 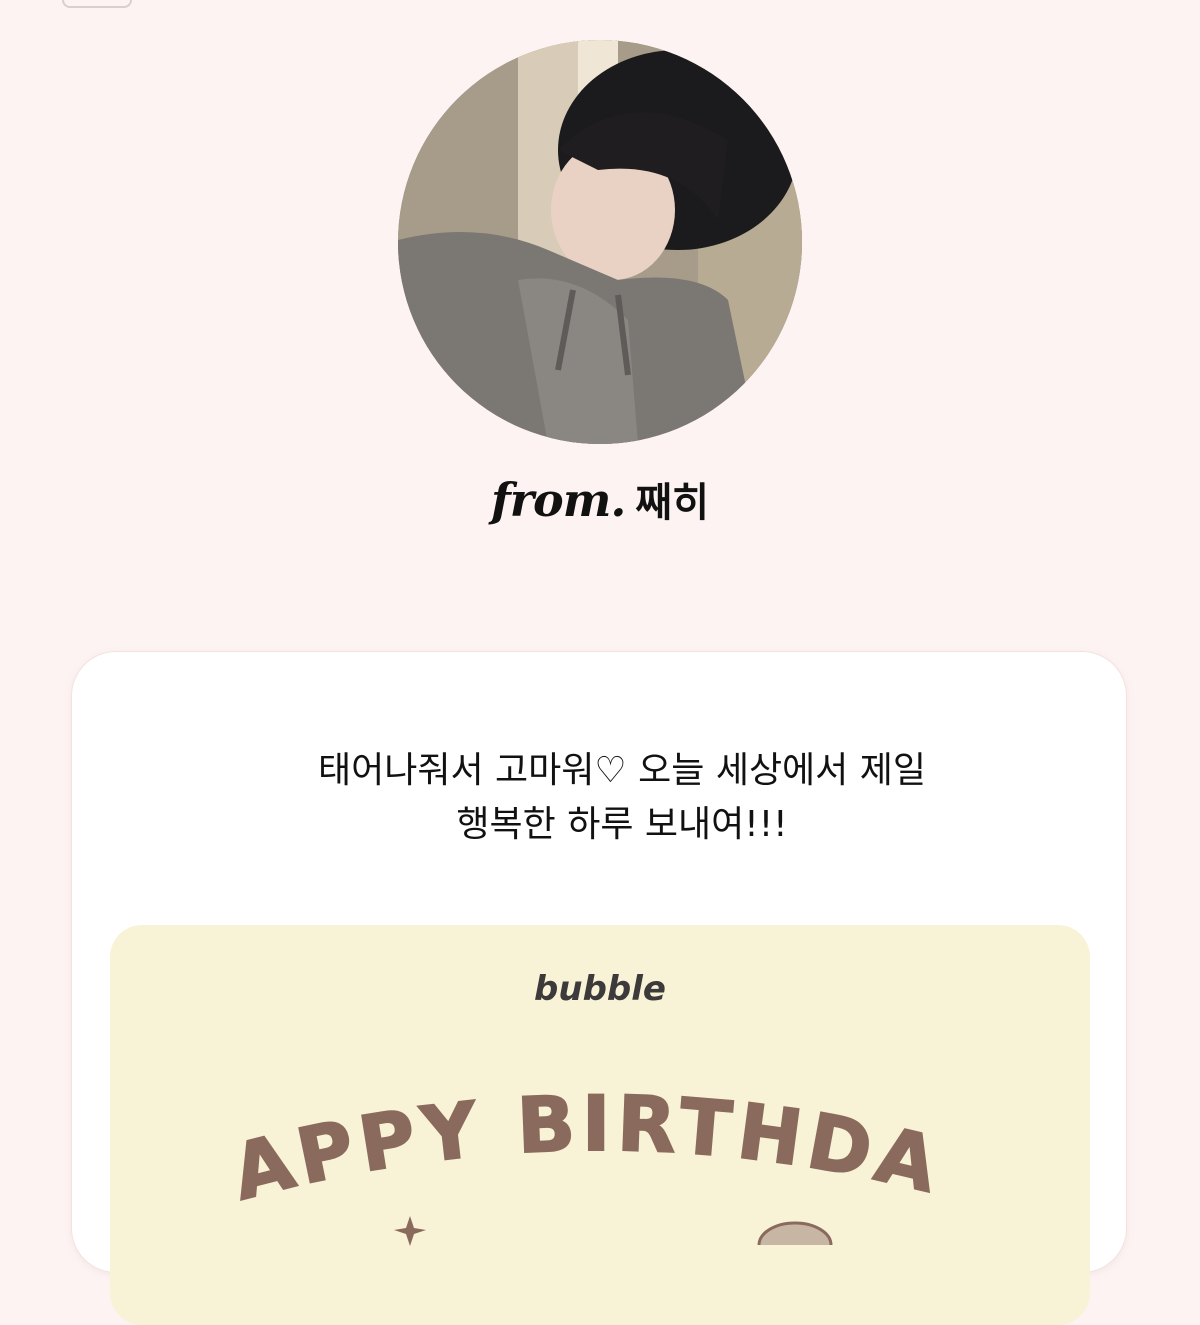 I want to click on sparkle-icon, so click(x=795, y=1233).